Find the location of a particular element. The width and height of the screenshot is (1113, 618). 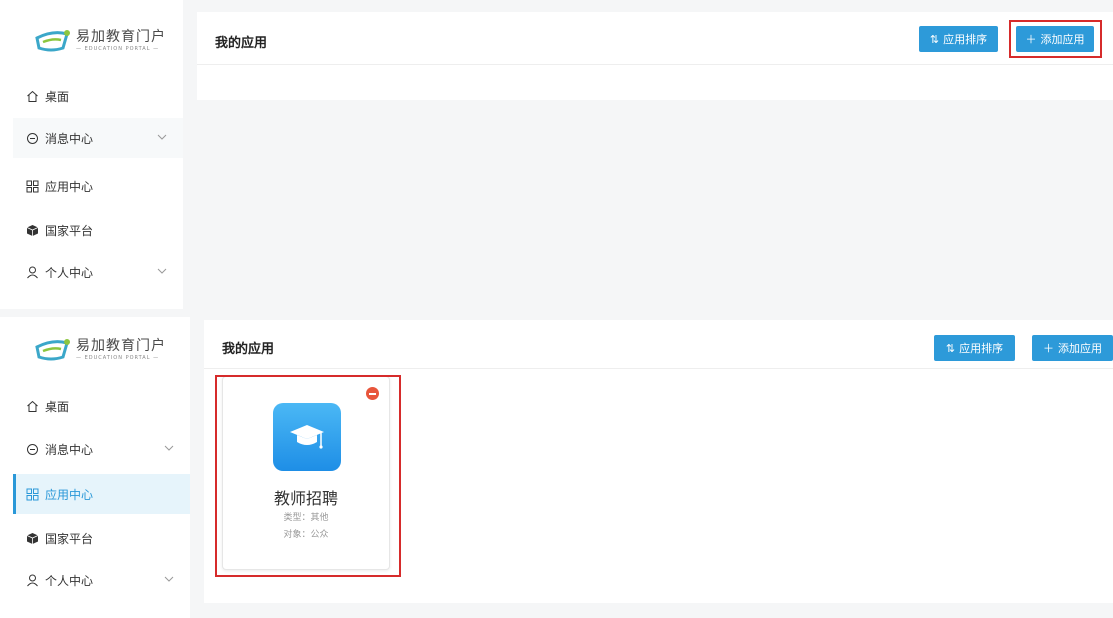

add-app-button: ＋ 添加应用 is located at coordinates (1072, 348).